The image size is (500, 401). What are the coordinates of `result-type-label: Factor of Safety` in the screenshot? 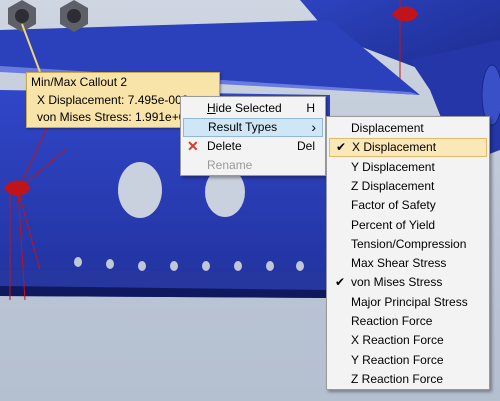 It's located at (393, 205).